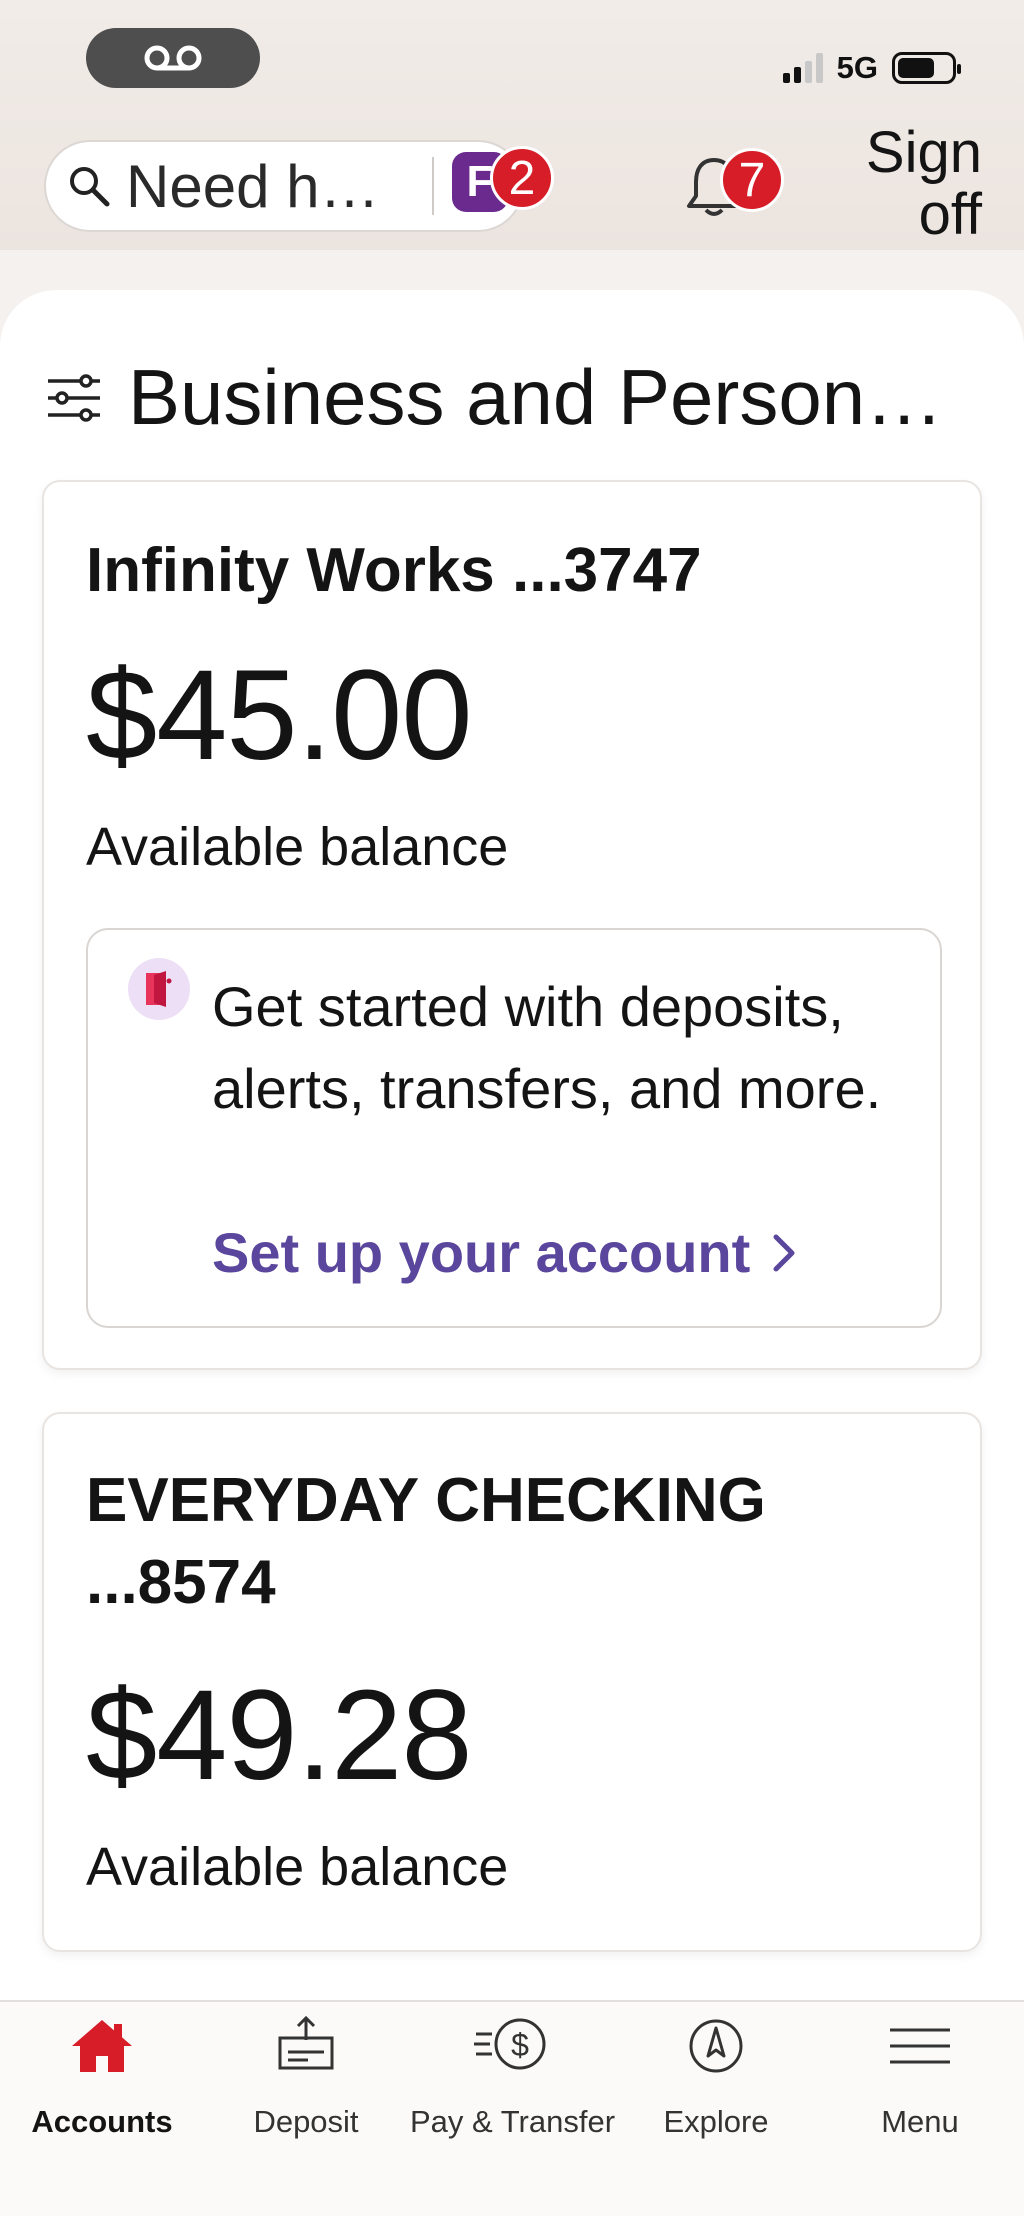 This screenshot has height=2216, width=1024. What do you see at coordinates (394, 570) in the screenshot?
I see `account-name: Infinity Works ...3747` at bounding box center [394, 570].